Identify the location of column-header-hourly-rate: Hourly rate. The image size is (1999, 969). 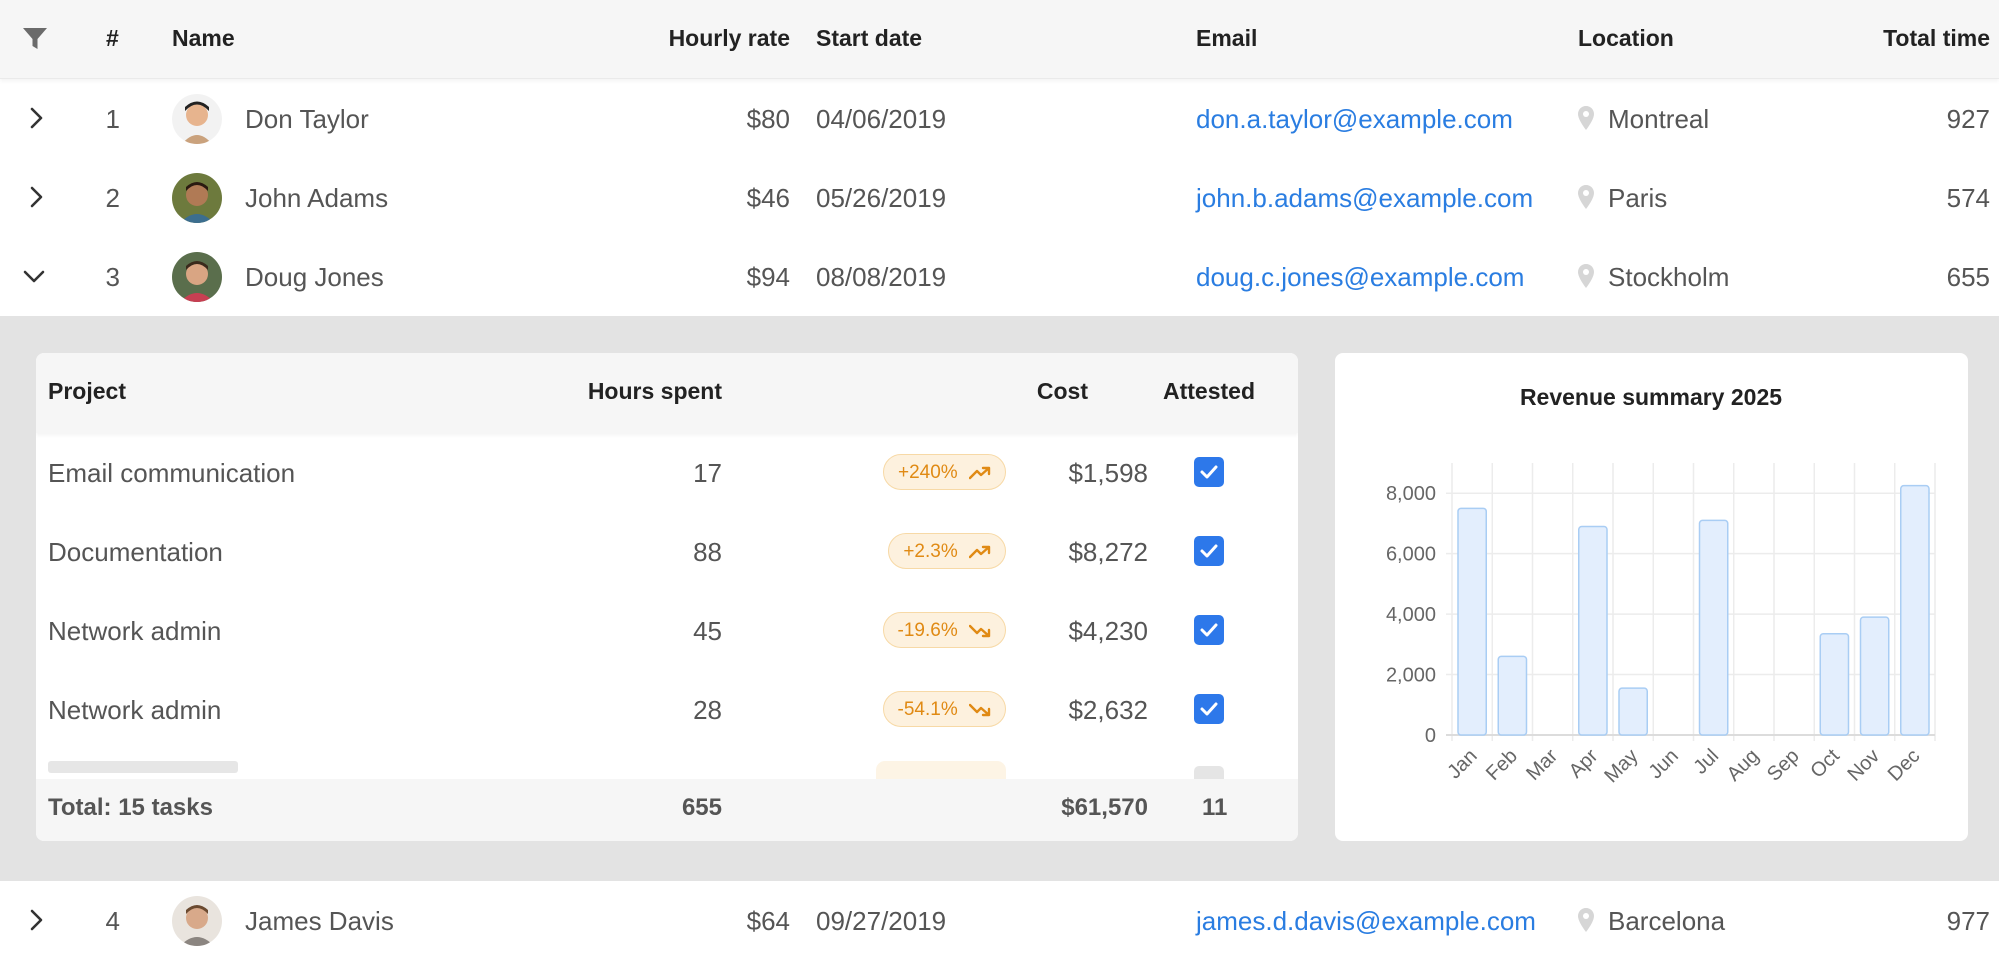
(690, 38).